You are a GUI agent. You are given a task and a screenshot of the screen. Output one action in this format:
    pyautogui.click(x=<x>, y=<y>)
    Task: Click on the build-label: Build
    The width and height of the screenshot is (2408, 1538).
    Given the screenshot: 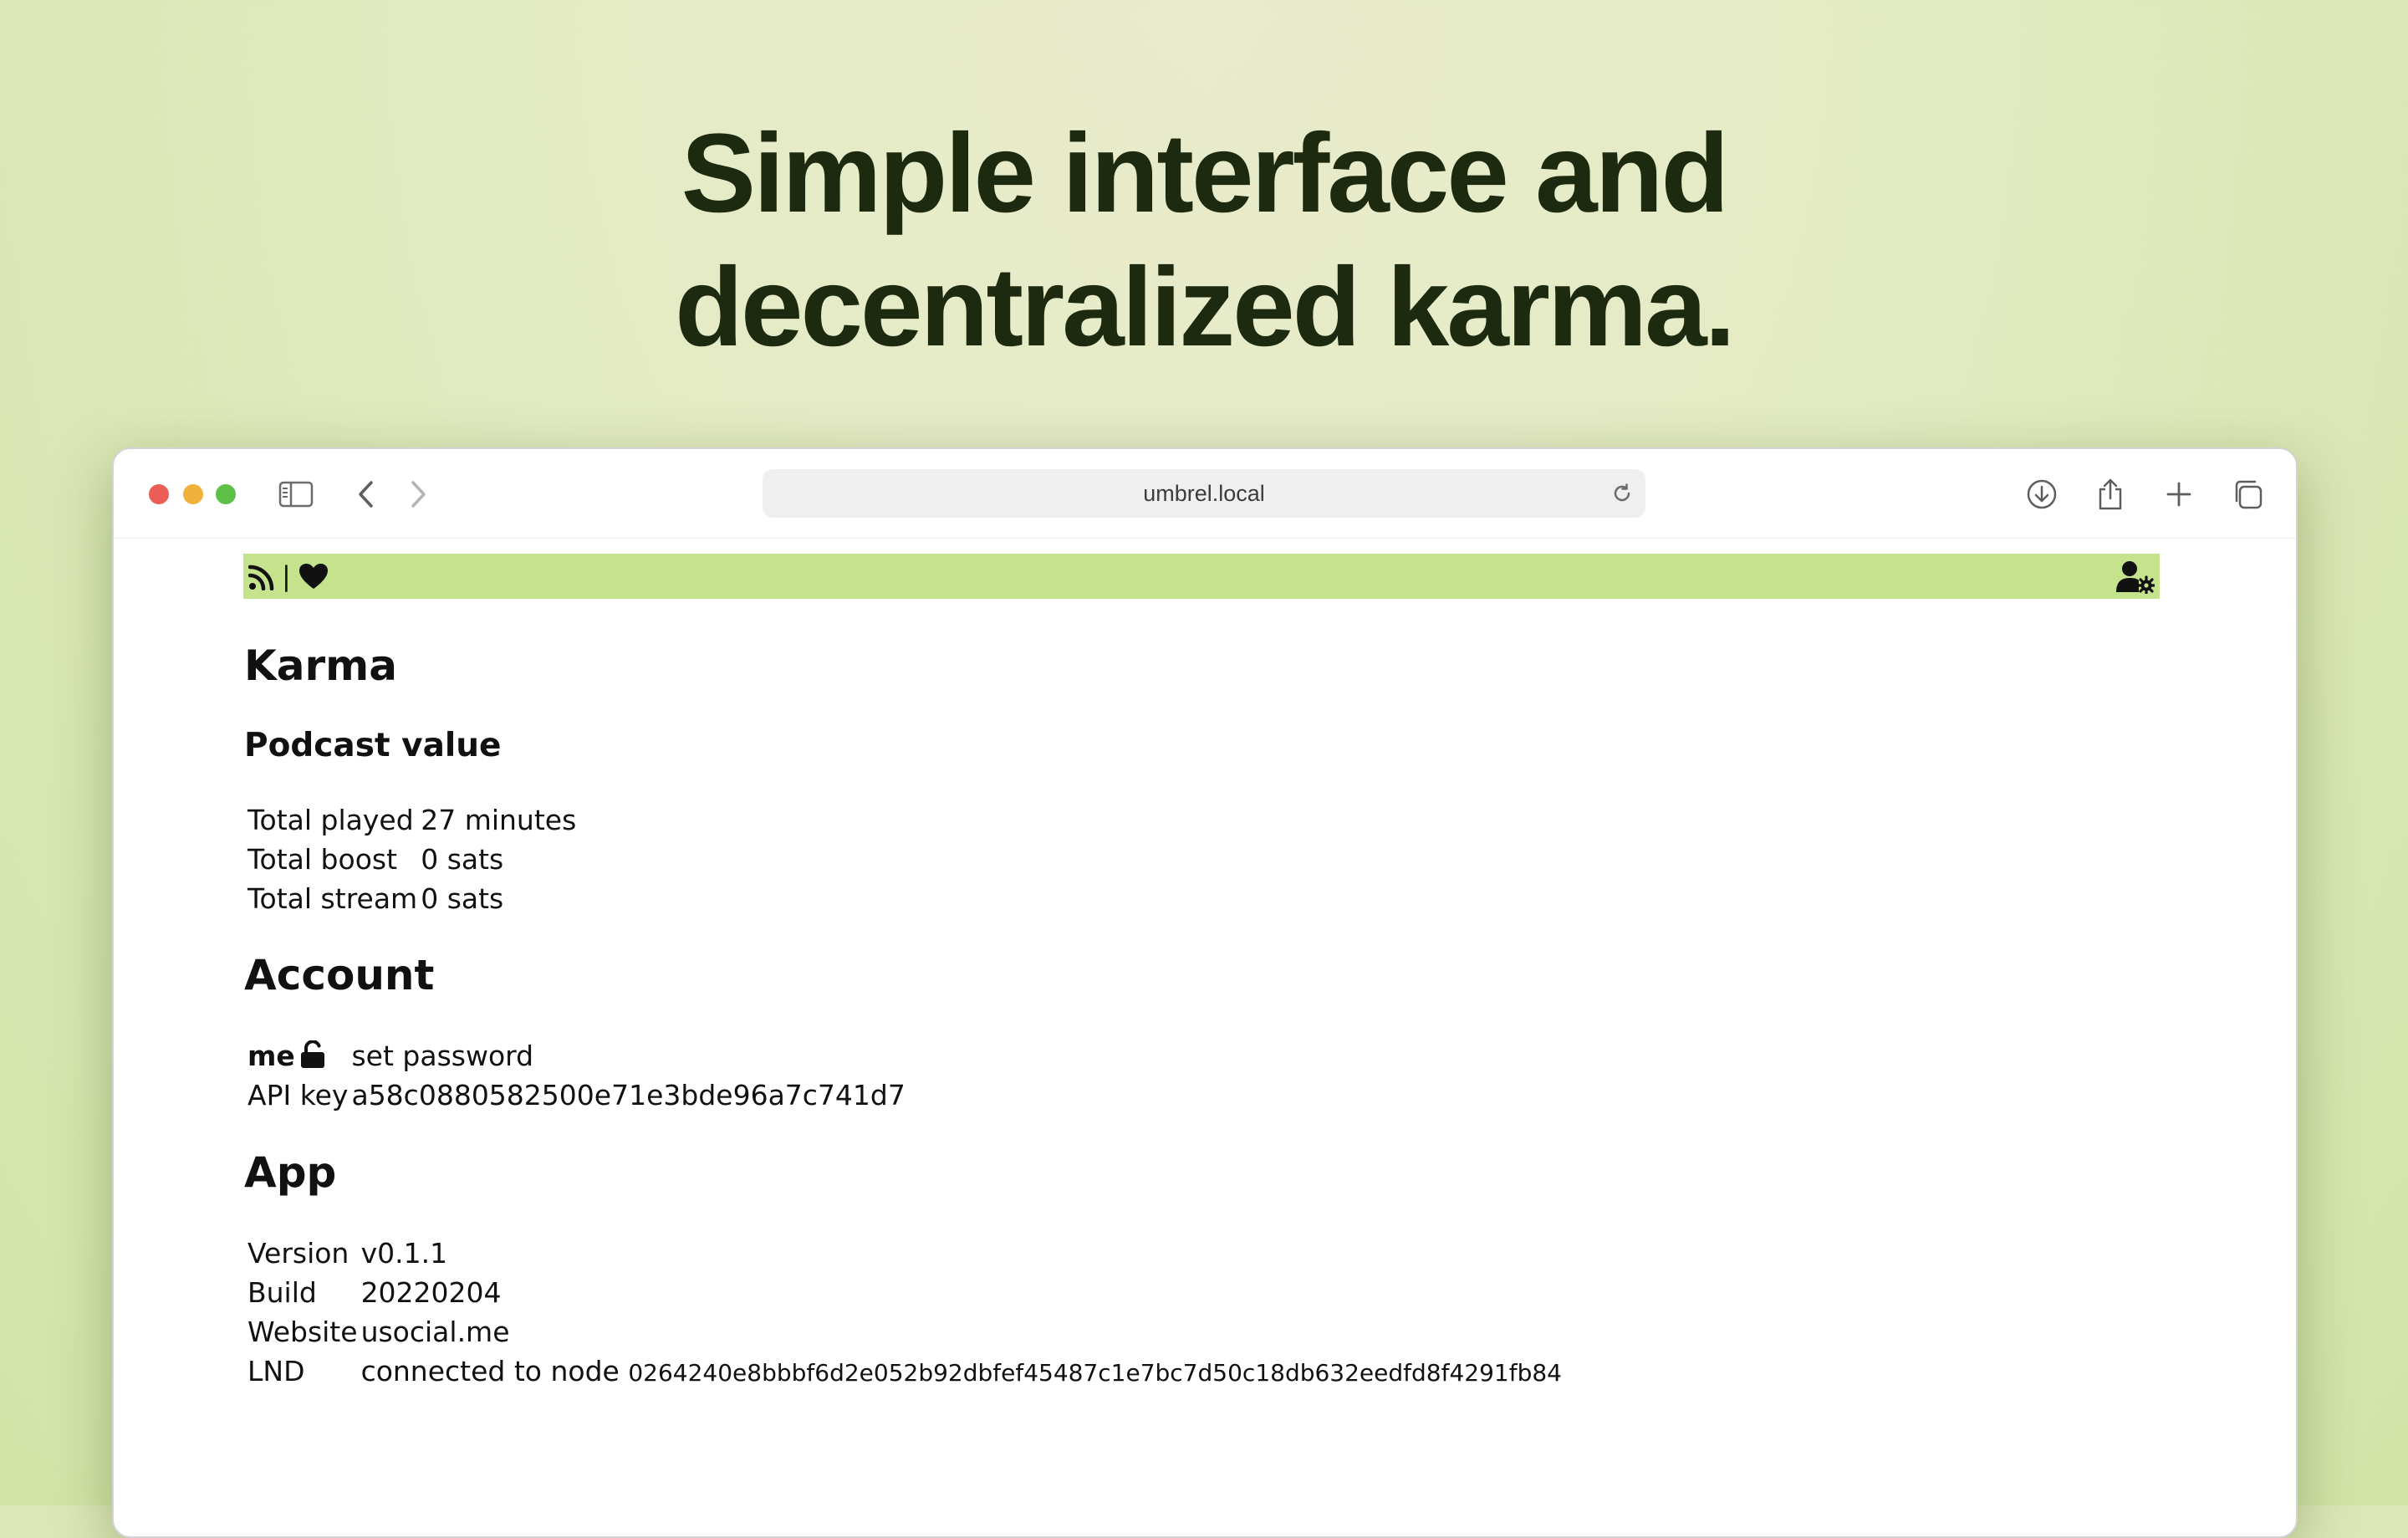 What is the action you would take?
    pyautogui.click(x=282, y=1292)
    